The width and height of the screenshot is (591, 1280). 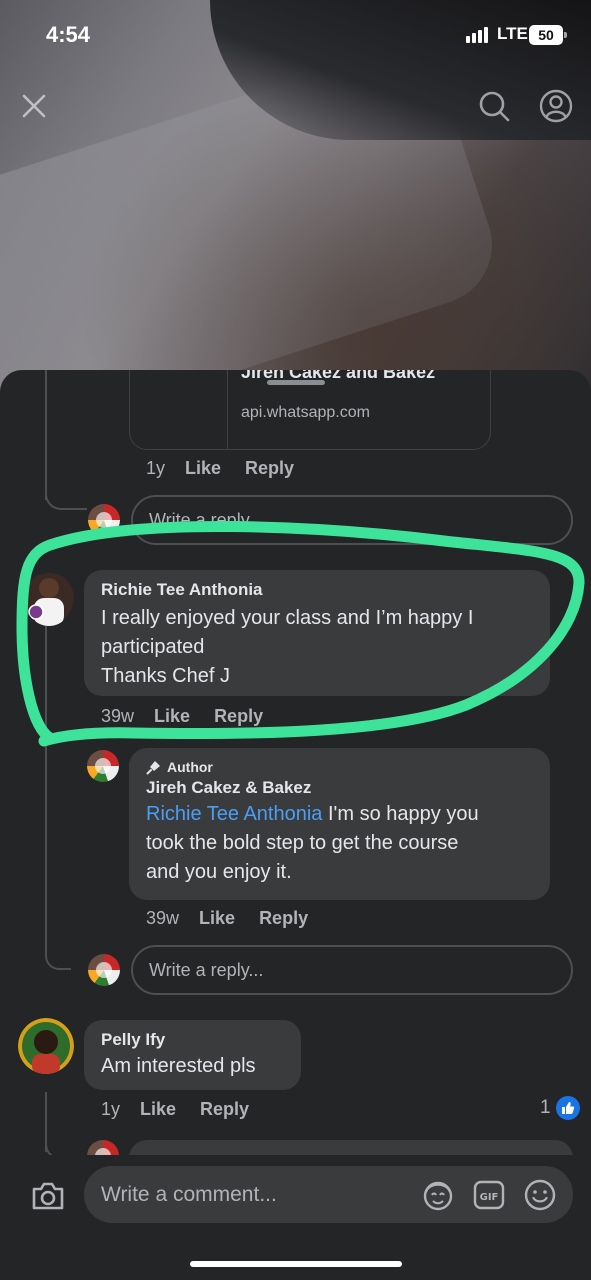 I want to click on reaction-count-number: 1, so click(x=545, y=1107).